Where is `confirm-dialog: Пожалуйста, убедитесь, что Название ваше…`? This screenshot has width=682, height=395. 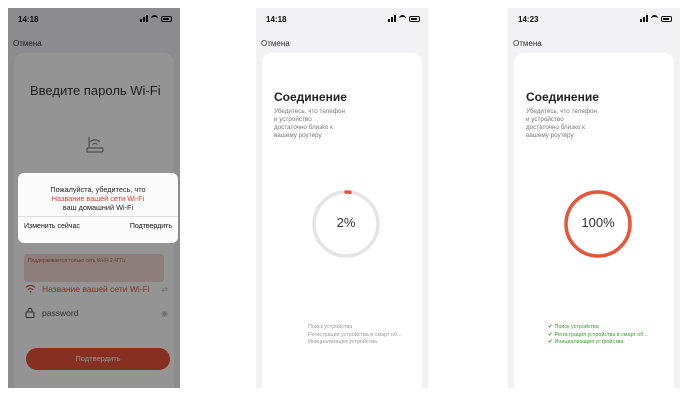
confirm-dialog: Пожалуйста, убедитесь, что Название ваше… is located at coordinates (98, 208).